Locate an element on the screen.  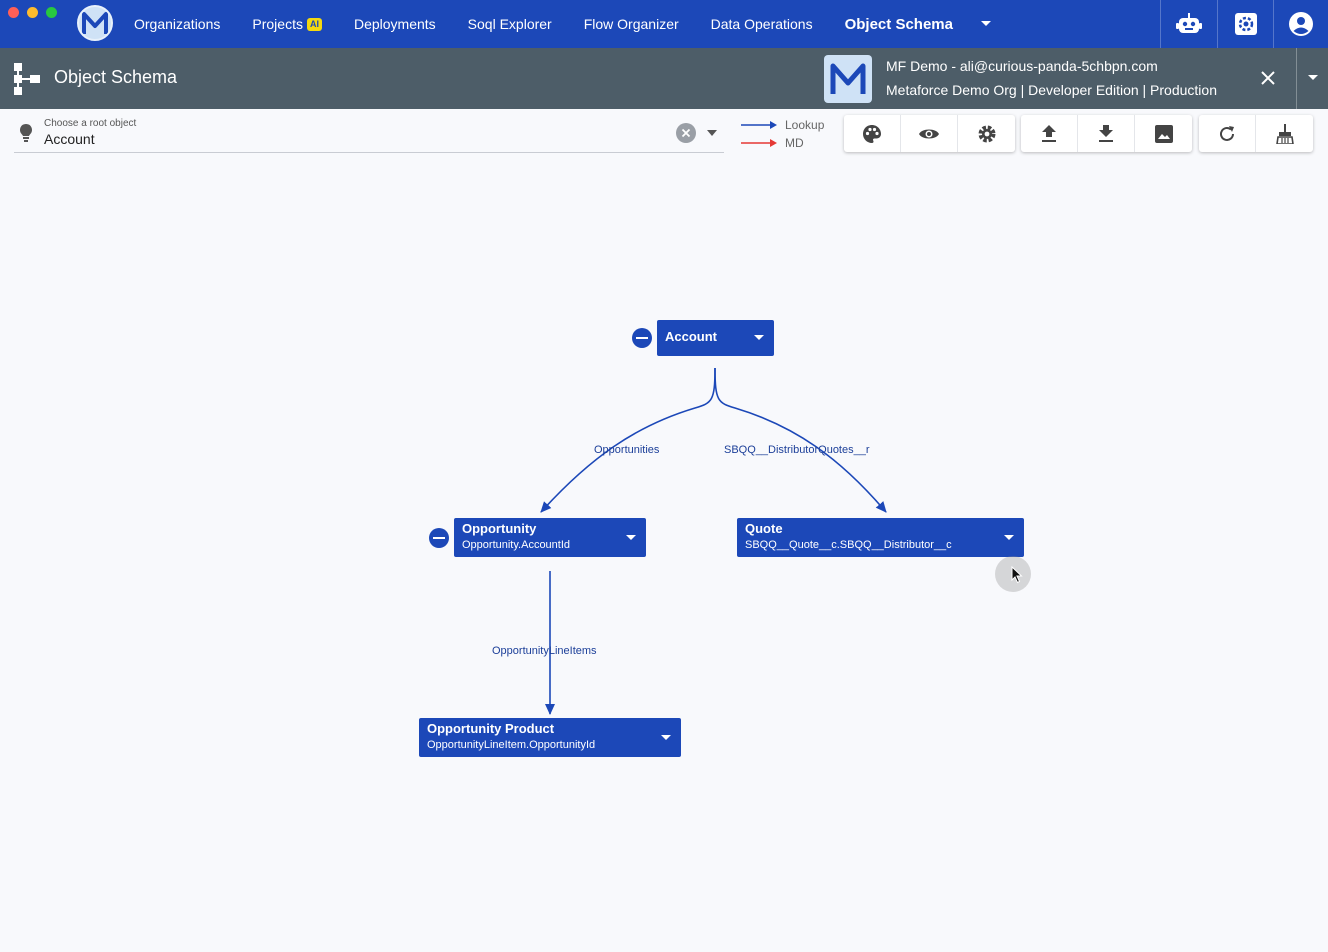
org-name: MF Demo - ali@curious-panda-5chbpn.com is located at coordinates (1022, 66).